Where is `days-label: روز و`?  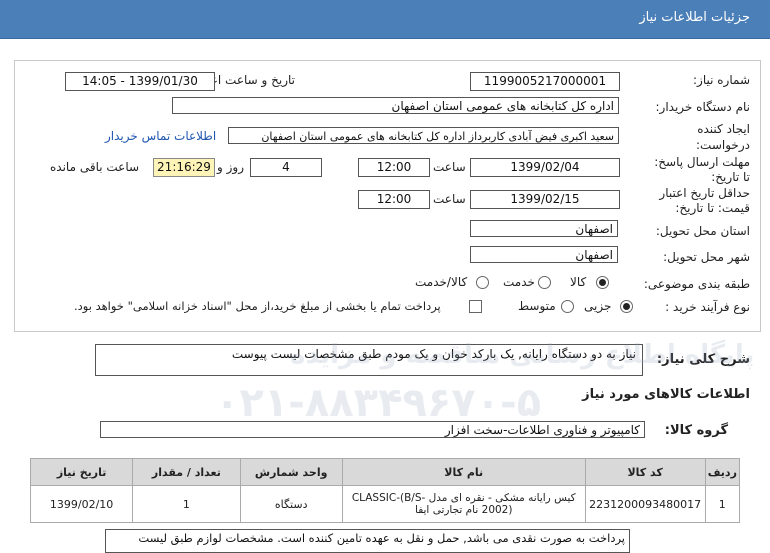
days-label: روز و is located at coordinates (230, 167).